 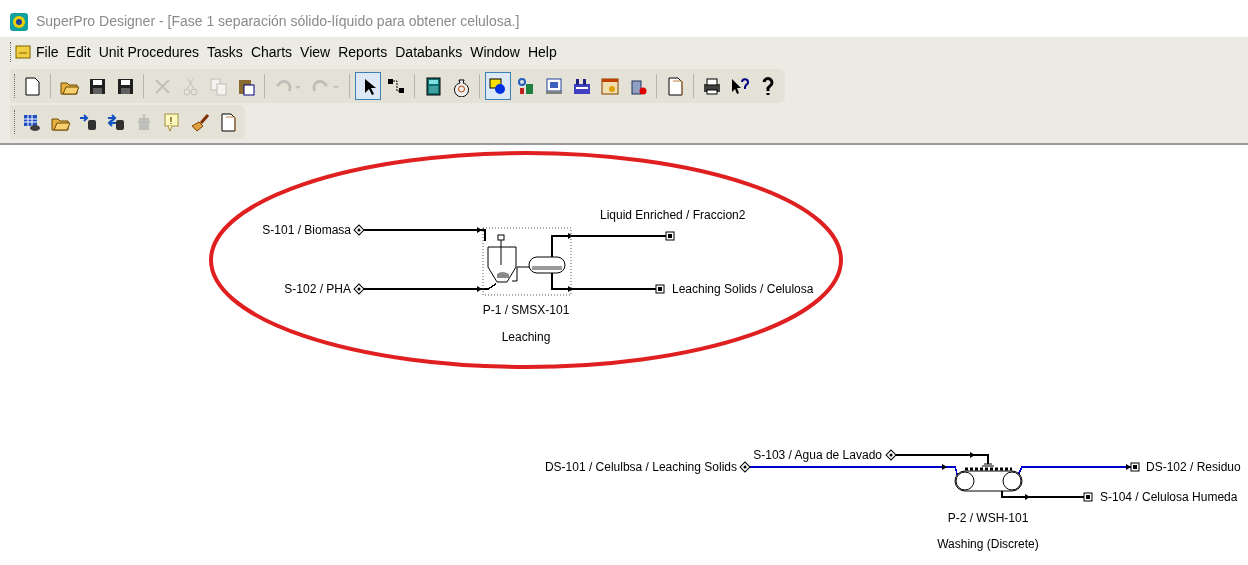 I want to click on stream-label: S-103 / Agua de Lavado, so click(x=817, y=455).